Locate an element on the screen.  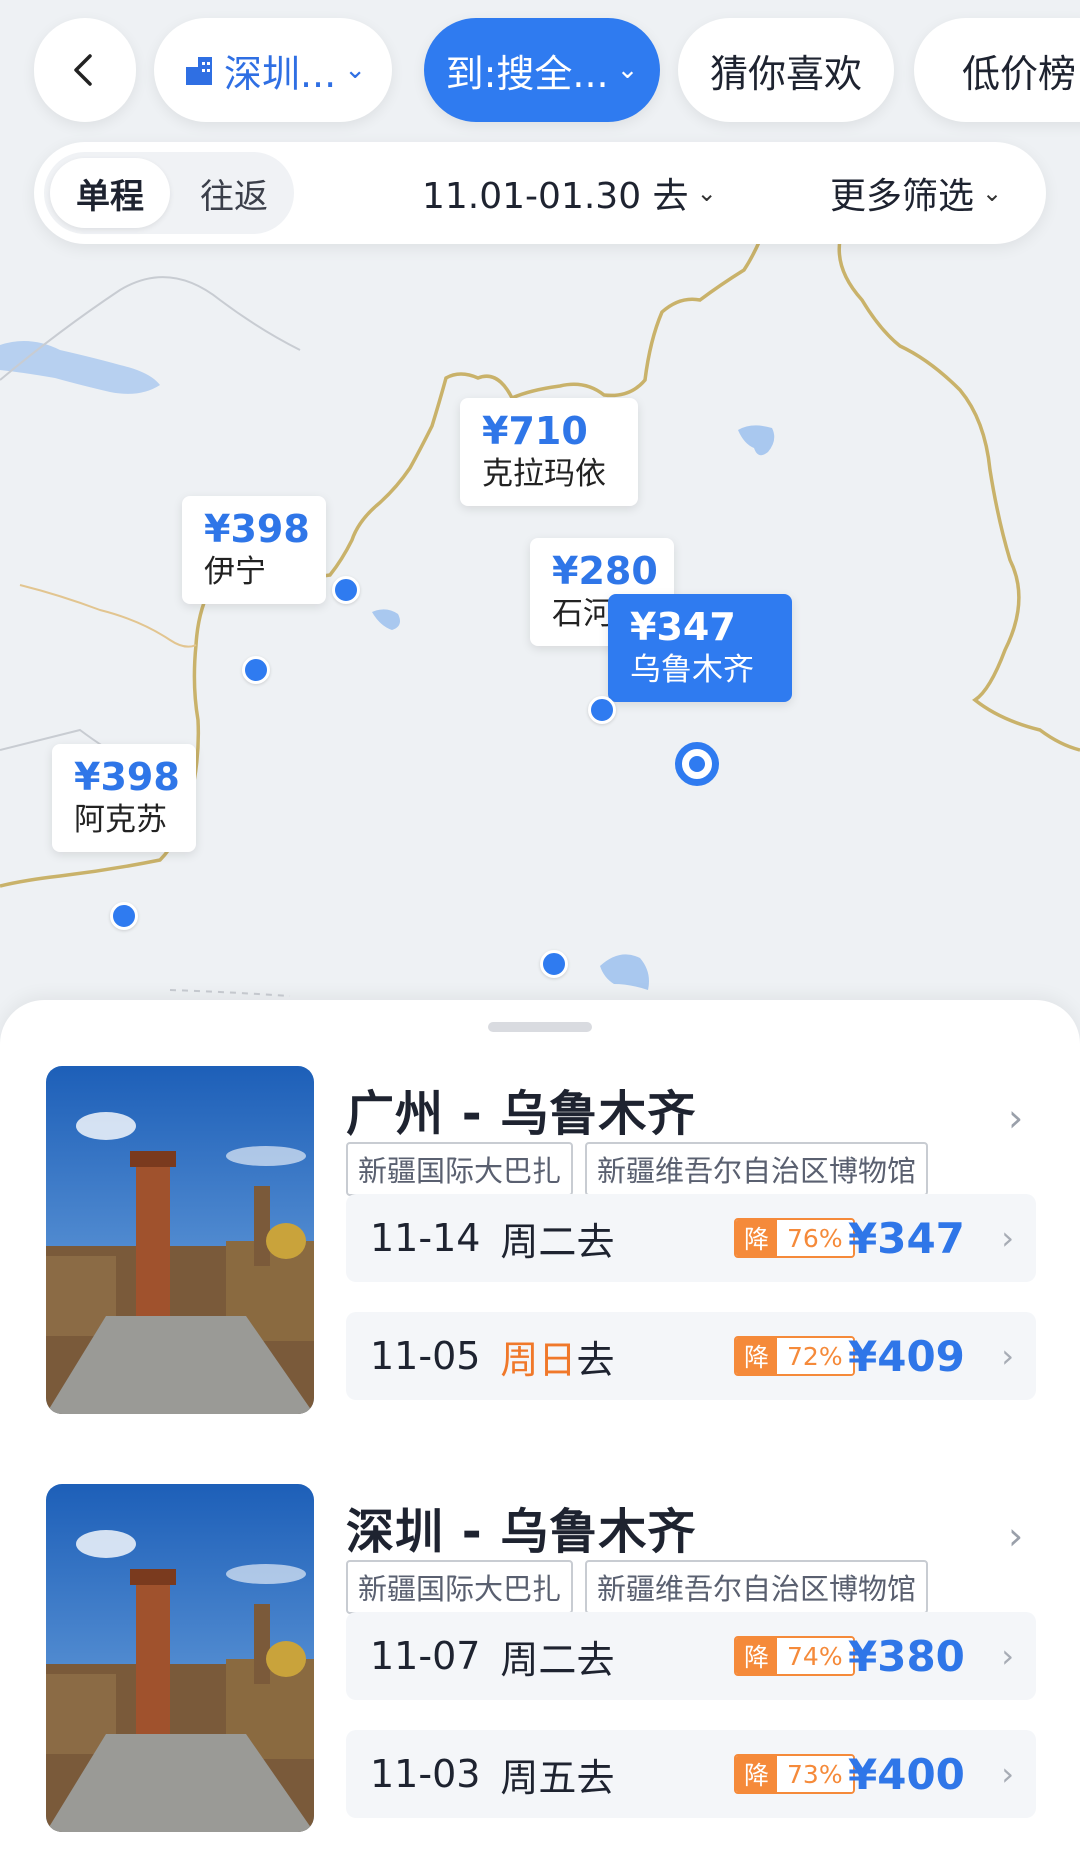
discount-badge: 降 72% is located at coordinates (794, 1356).